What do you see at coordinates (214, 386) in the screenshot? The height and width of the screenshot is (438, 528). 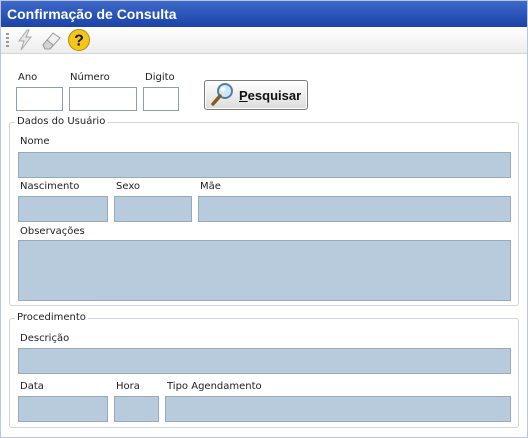 I see `tipo-agendamento-label: Tipo Agendamento` at bounding box center [214, 386].